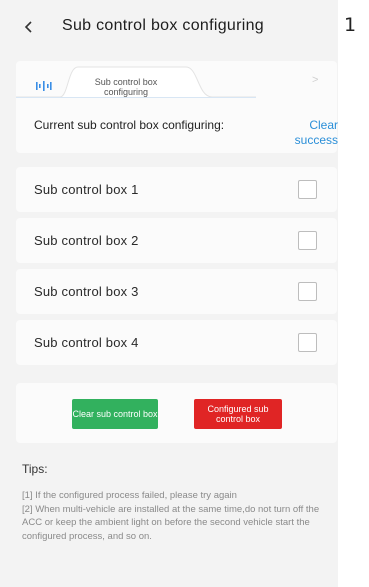 The width and height of the screenshot is (369, 587). Describe the element at coordinates (35, 469) in the screenshot. I see `tips-title: Tips:` at that location.